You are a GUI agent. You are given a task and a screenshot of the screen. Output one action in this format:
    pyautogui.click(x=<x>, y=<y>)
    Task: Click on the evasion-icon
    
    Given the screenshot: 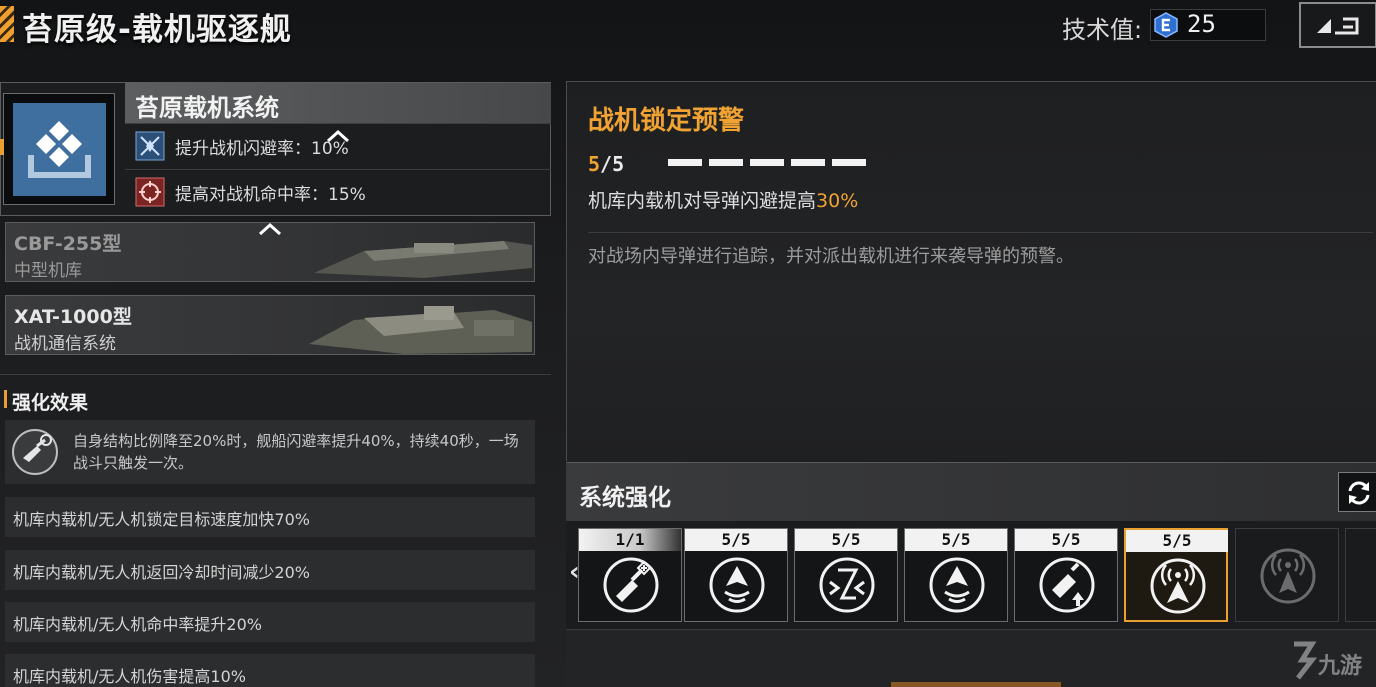 What is the action you would take?
    pyautogui.click(x=150, y=146)
    